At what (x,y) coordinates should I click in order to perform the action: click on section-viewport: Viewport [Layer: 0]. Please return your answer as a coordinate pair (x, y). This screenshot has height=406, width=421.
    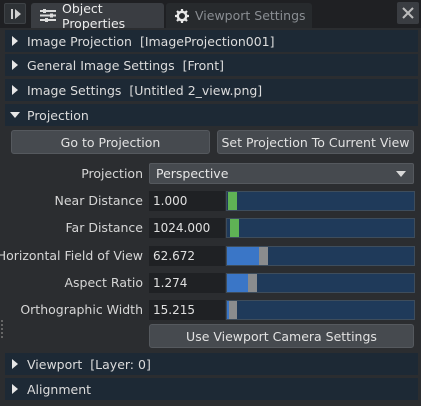
    Looking at the image, I should click on (211, 364).